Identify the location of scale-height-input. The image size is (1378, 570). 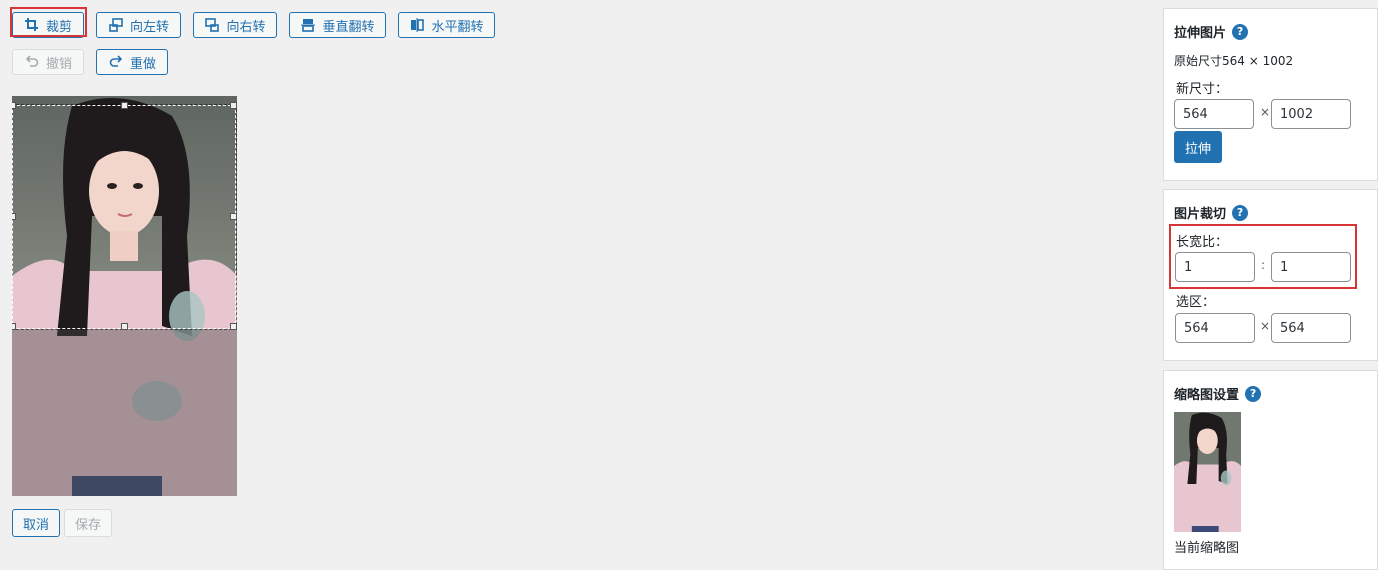
(1311, 114).